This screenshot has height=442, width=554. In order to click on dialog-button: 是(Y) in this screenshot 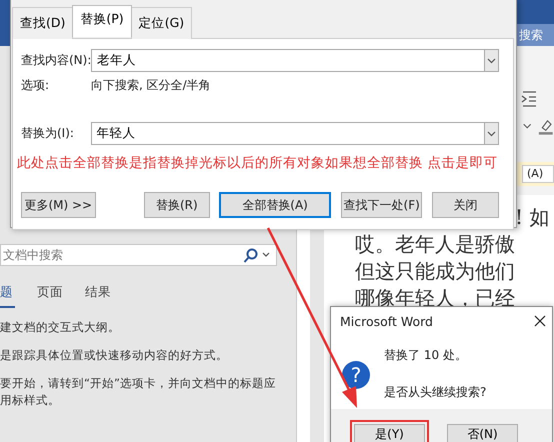, I will do `click(389, 433)`.